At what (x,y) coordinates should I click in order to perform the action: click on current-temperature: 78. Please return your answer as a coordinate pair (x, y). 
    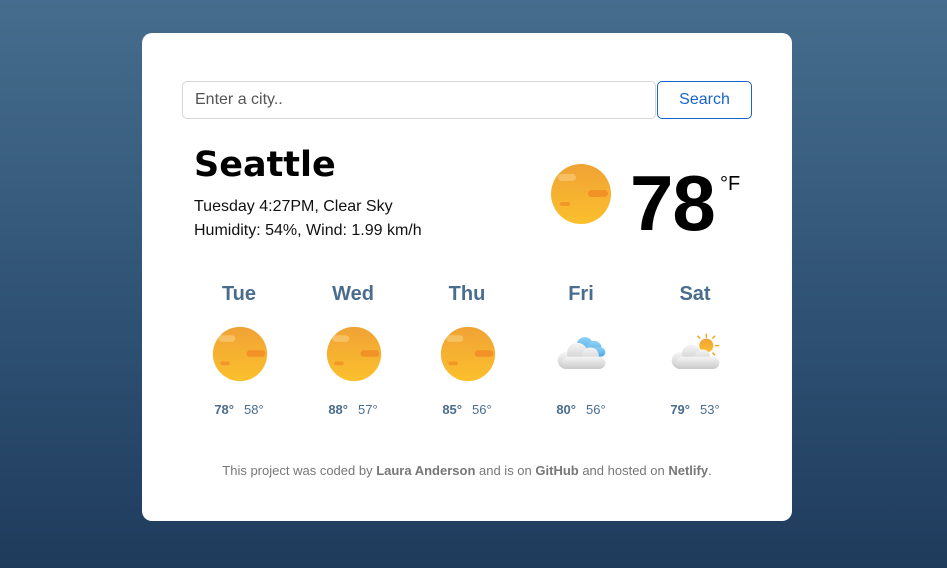
    Looking at the image, I should click on (673, 203).